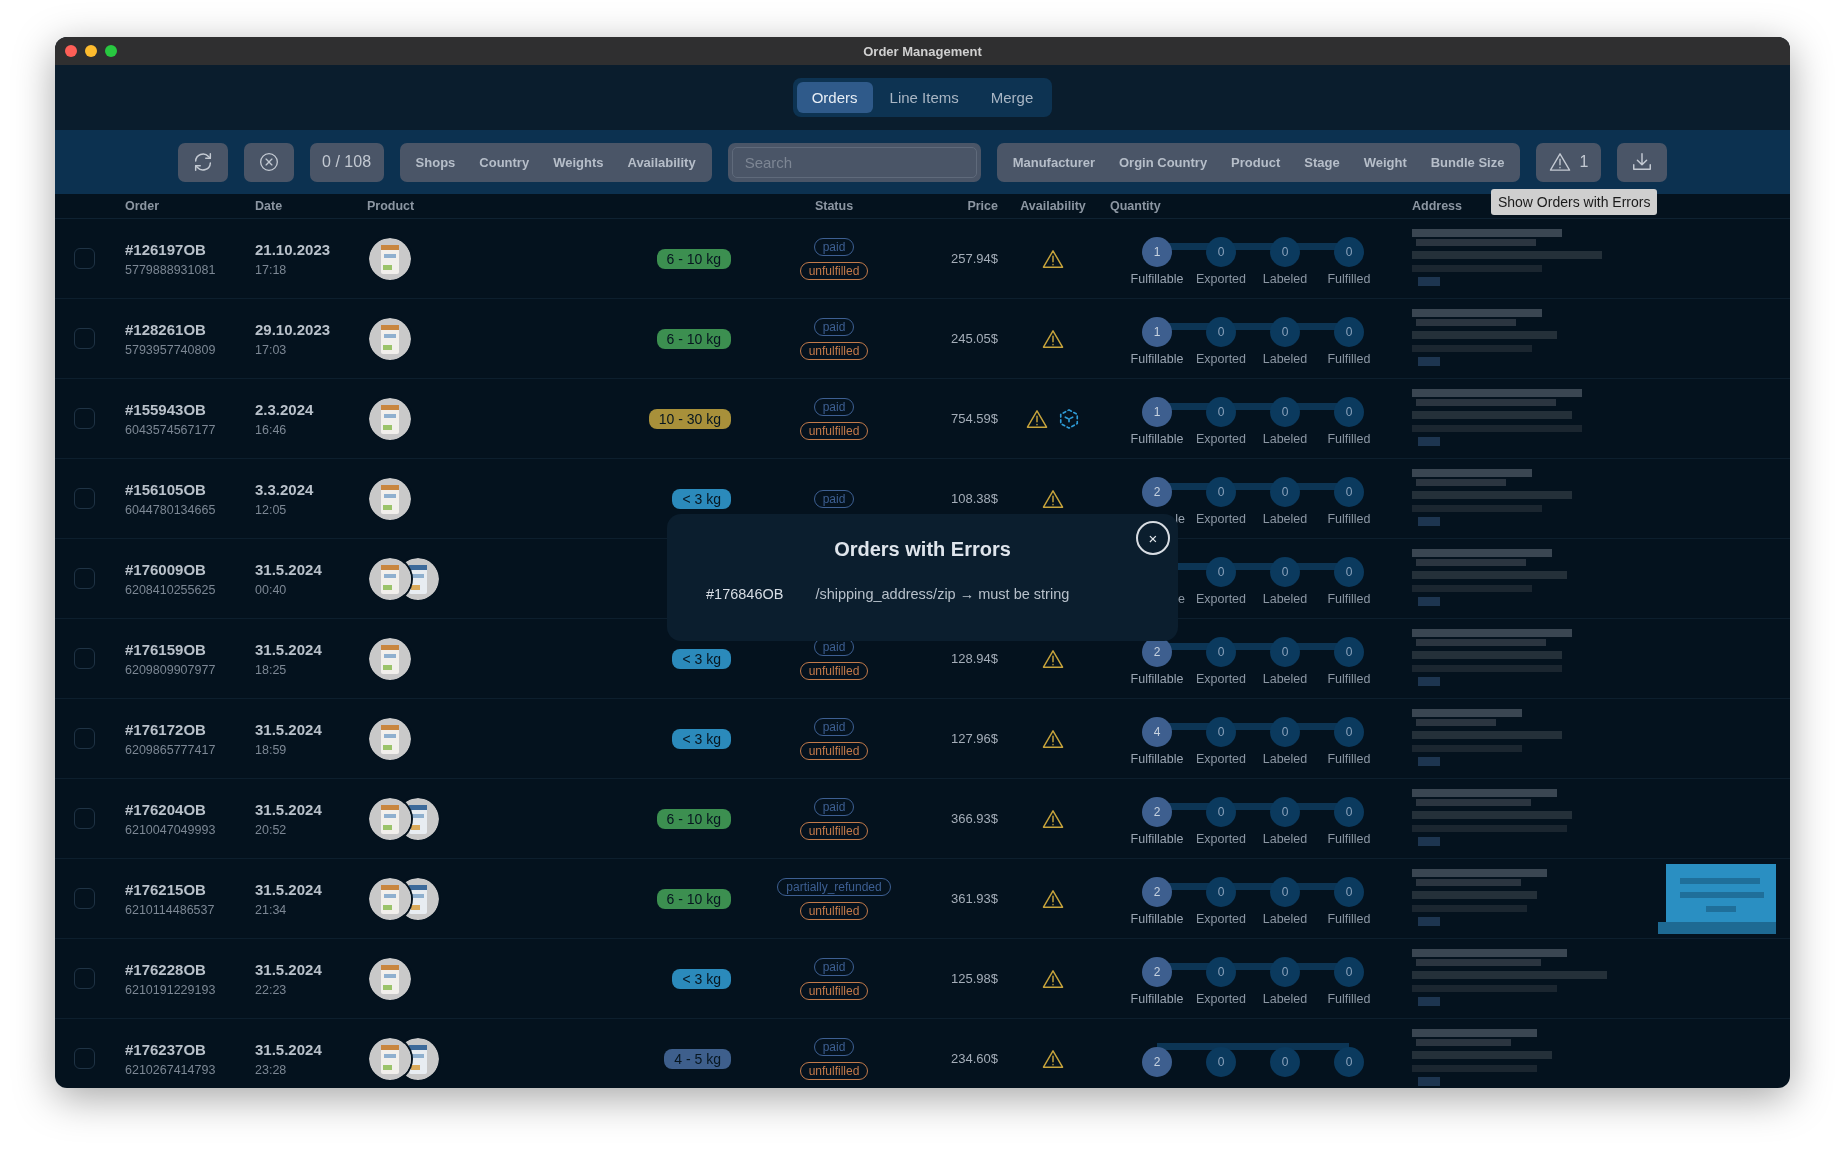 Image resolution: width=1845 pixels, height=1163 pixels. I want to click on step-label: e, so click(1182, 599).